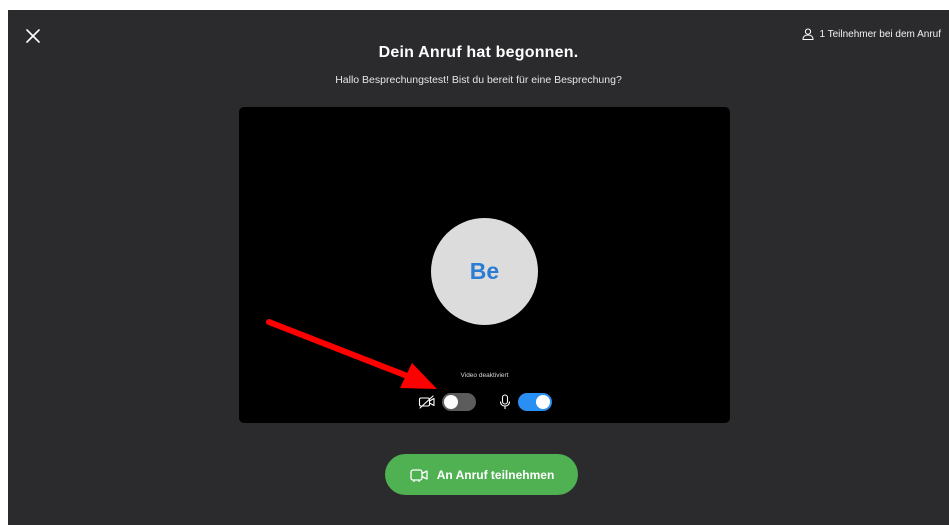  What do you see at coordinates (484, 375) in the screenshot?
I see `video-status-label: Video deaktiviert` at bounding box center [484, 375].